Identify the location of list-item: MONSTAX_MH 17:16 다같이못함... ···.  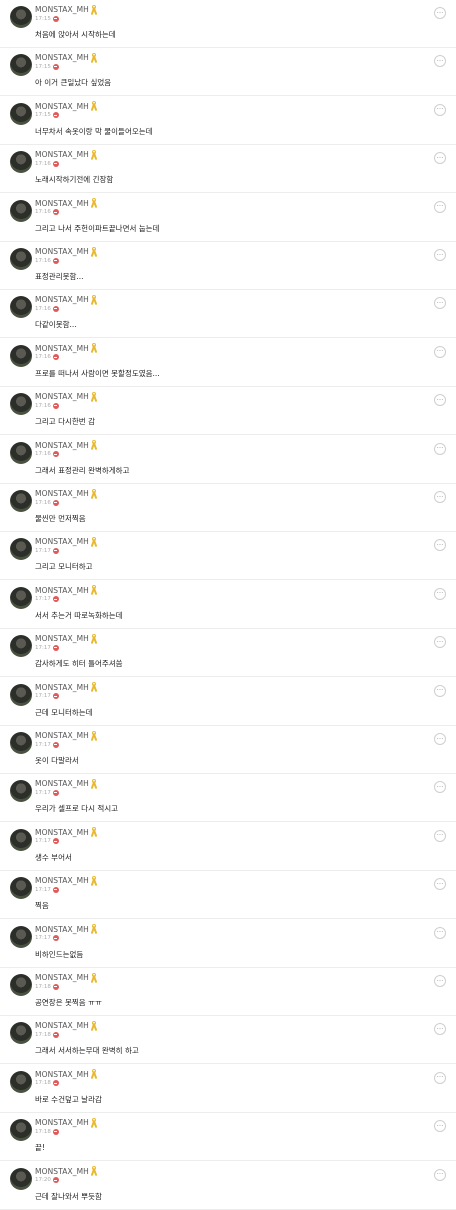
(228, 314).